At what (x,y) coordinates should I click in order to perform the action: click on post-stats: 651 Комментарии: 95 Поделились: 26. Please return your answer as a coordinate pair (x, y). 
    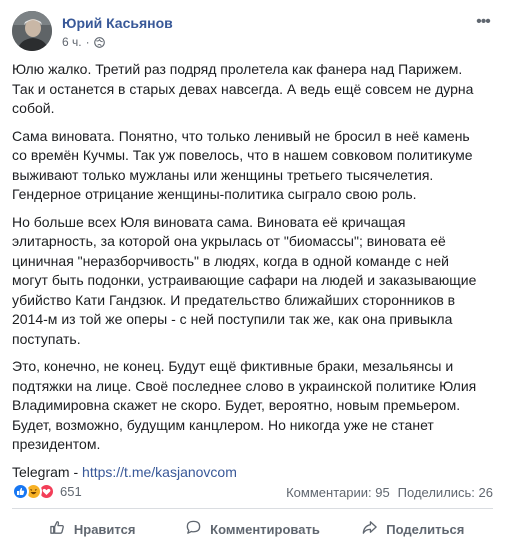
    Looking at the image, I should click on (252, 492).